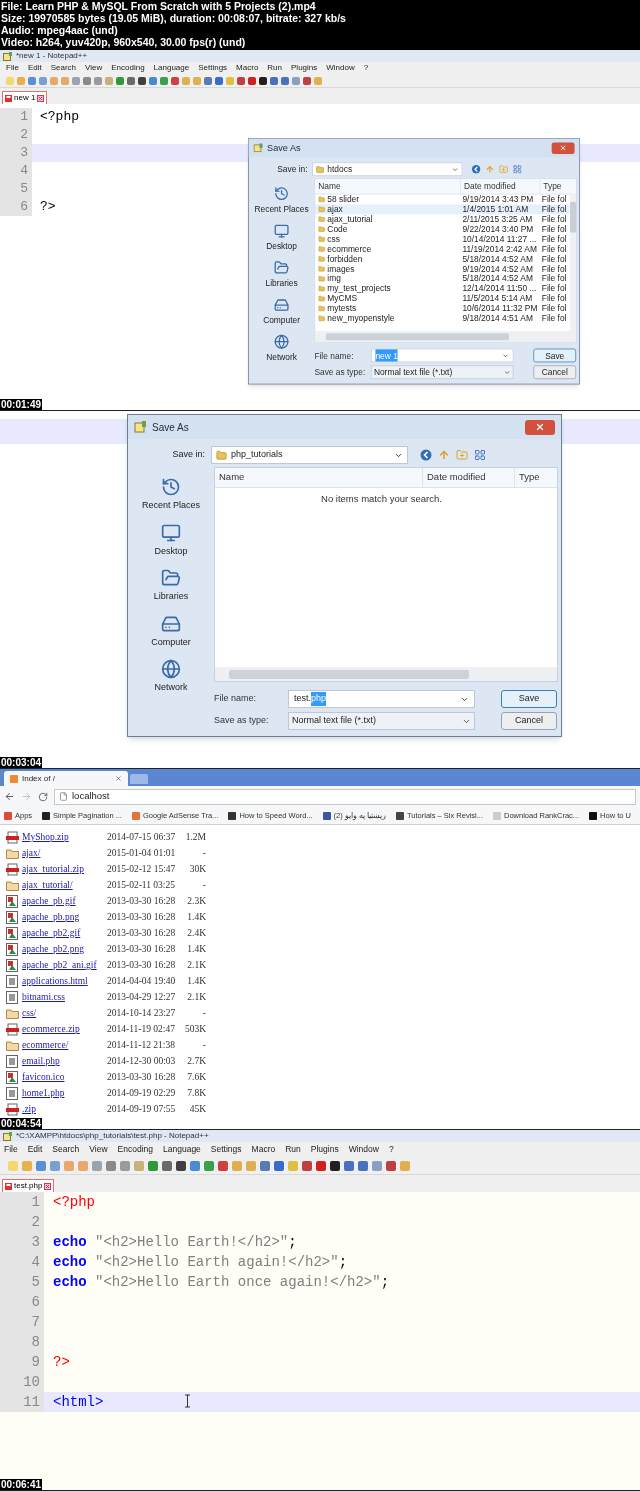  What do you see at coordinates (480, 455) in the screenshot?
I see `view-menu-icon` at bounding box center [480, 455].